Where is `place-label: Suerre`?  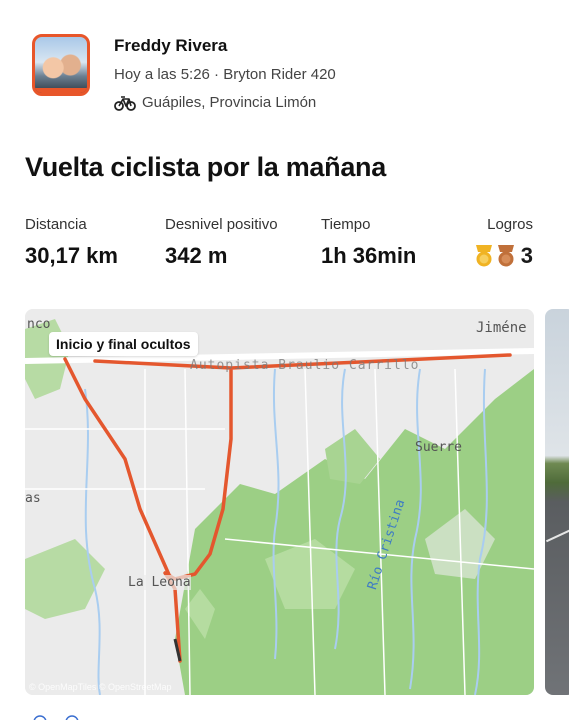 place-label: Suerre is located at coordinates (438, 447).